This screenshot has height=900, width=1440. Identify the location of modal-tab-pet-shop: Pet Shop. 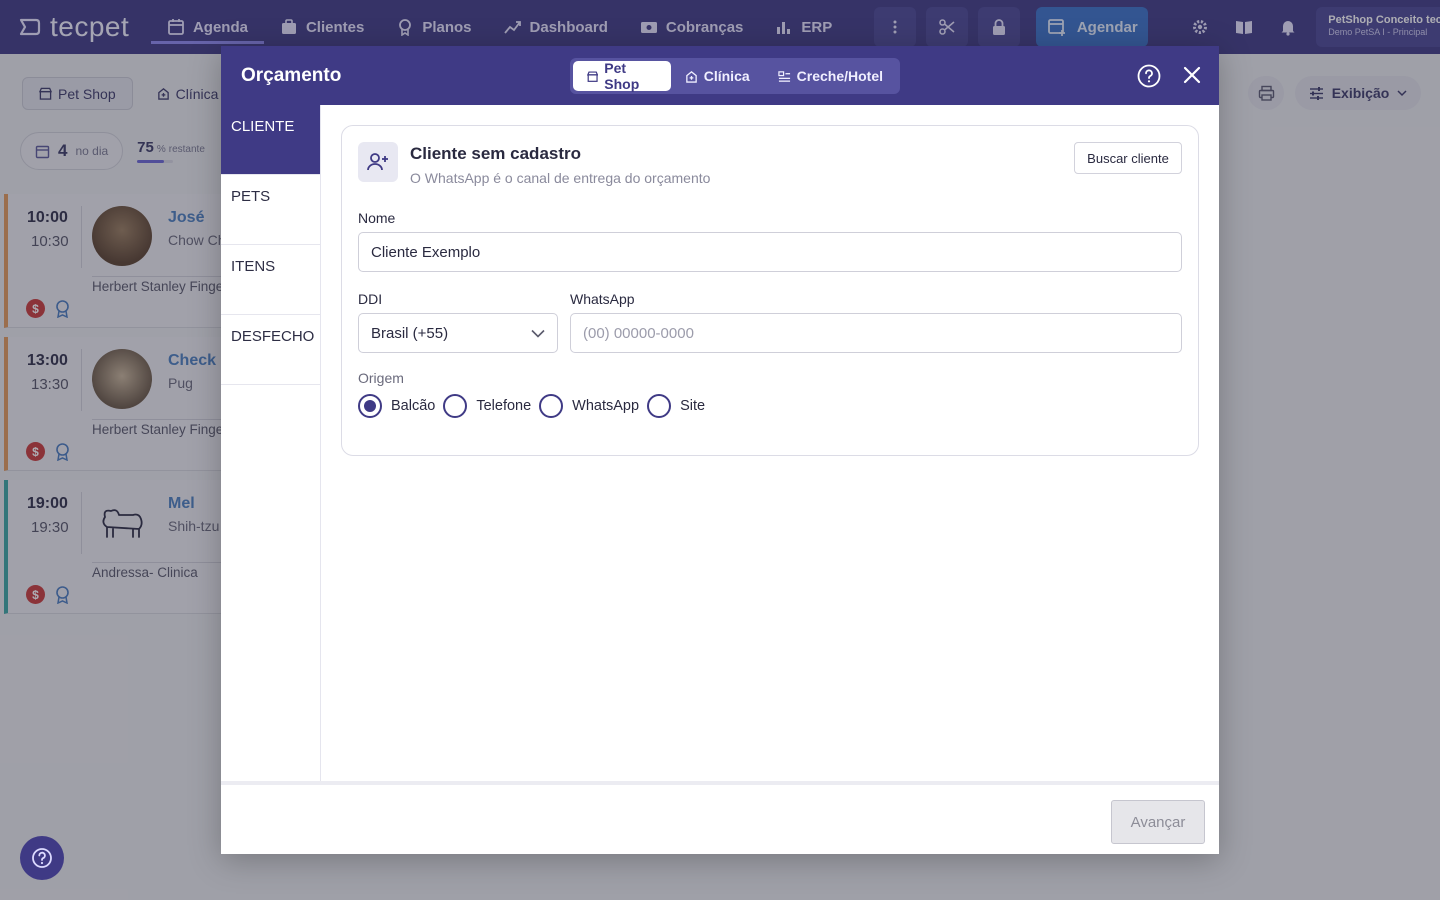
(622, 76).